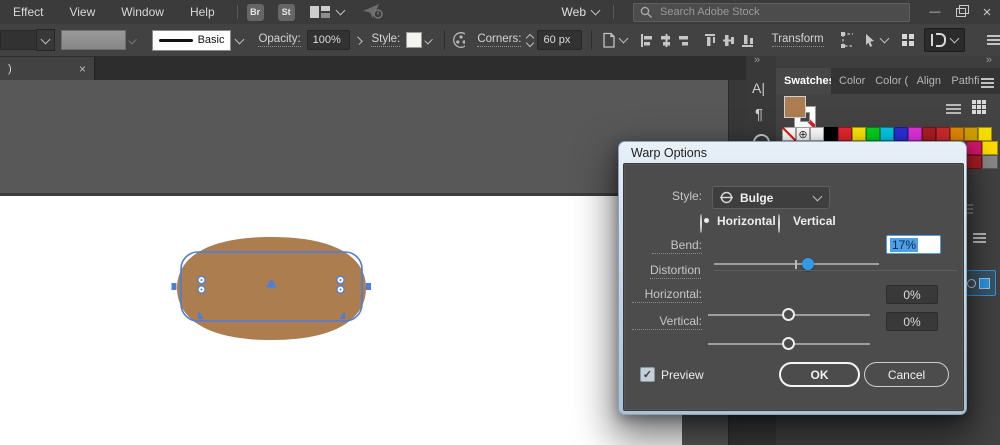 This screenshot has height=445, width=1000. I want to click on tab-color: Color, so click(849, 81).